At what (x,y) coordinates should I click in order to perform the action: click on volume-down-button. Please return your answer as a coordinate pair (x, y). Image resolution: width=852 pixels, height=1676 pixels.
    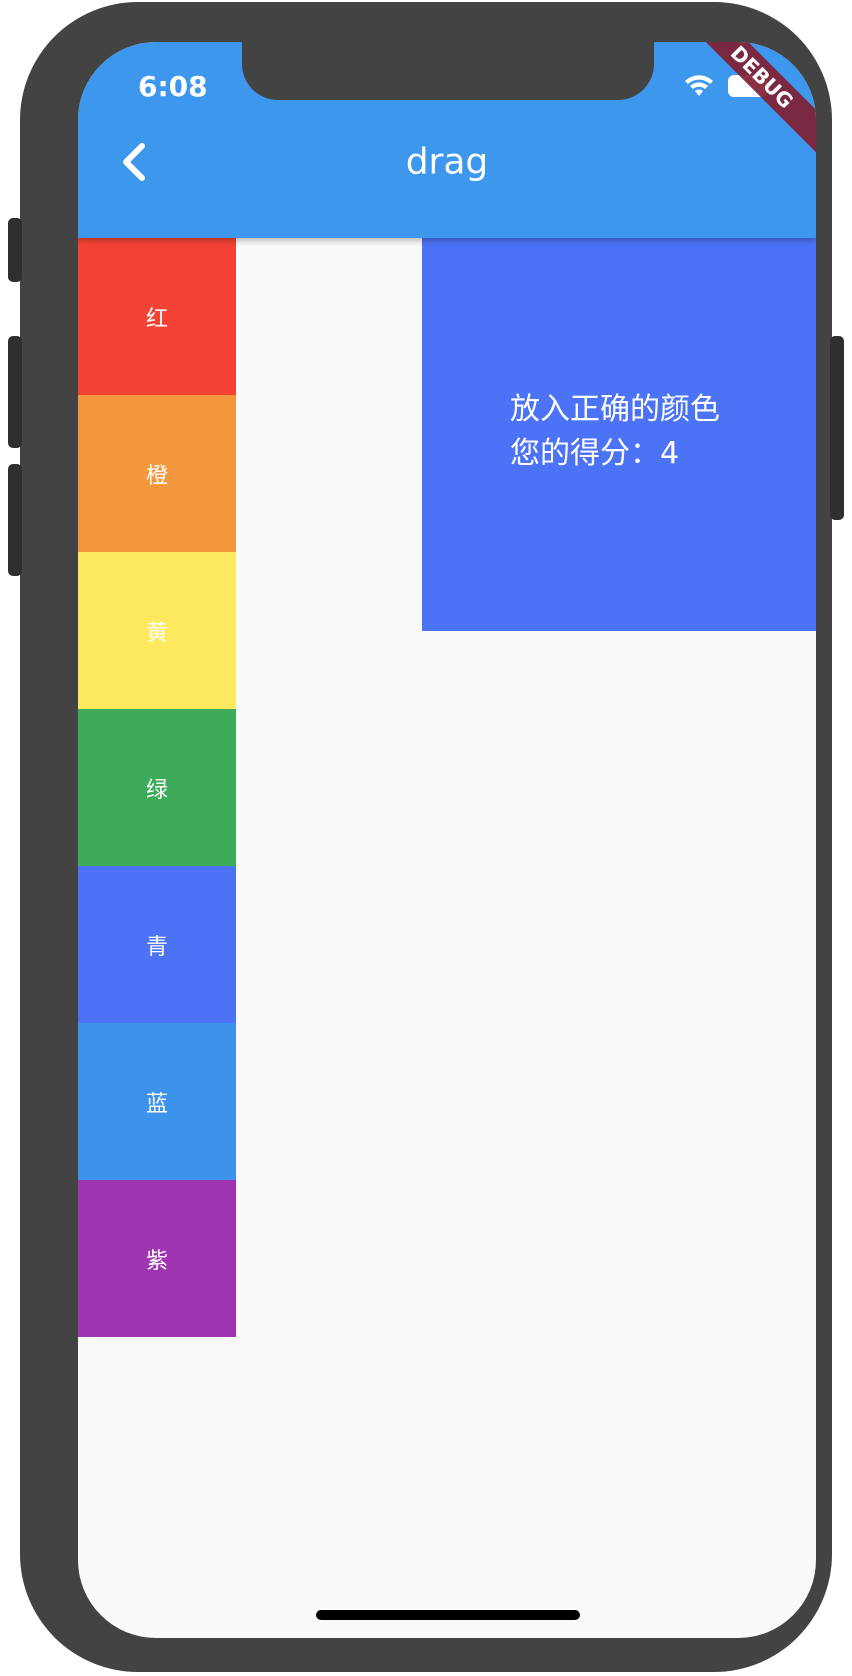
    Looking at the image, I should click on (15, 520).